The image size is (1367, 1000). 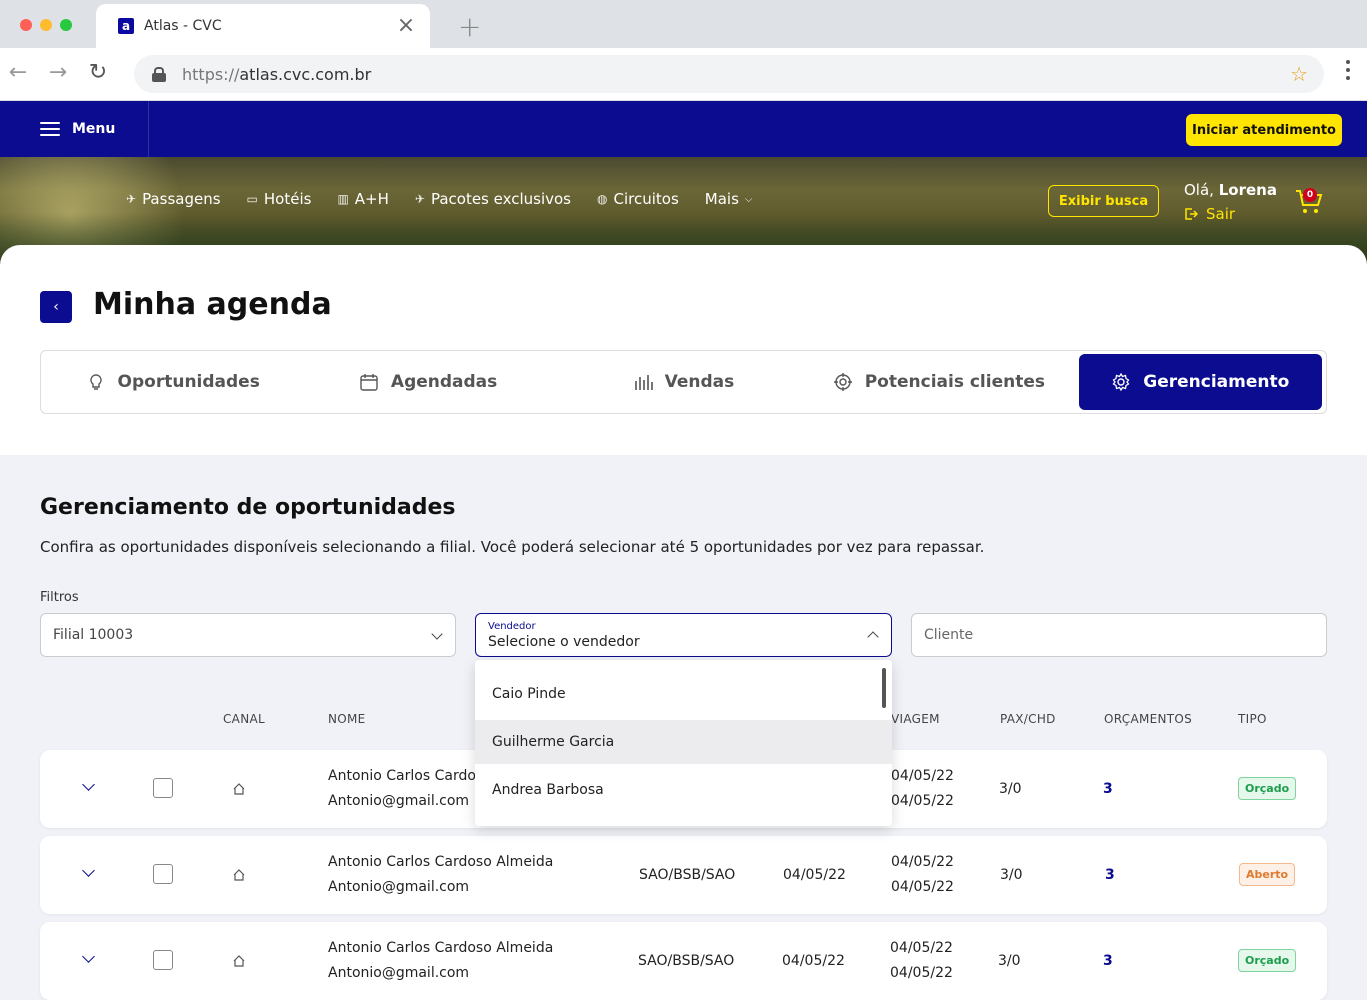 I want to click on bookmark-star-icon: ☆, so click(x=1299, y=74).